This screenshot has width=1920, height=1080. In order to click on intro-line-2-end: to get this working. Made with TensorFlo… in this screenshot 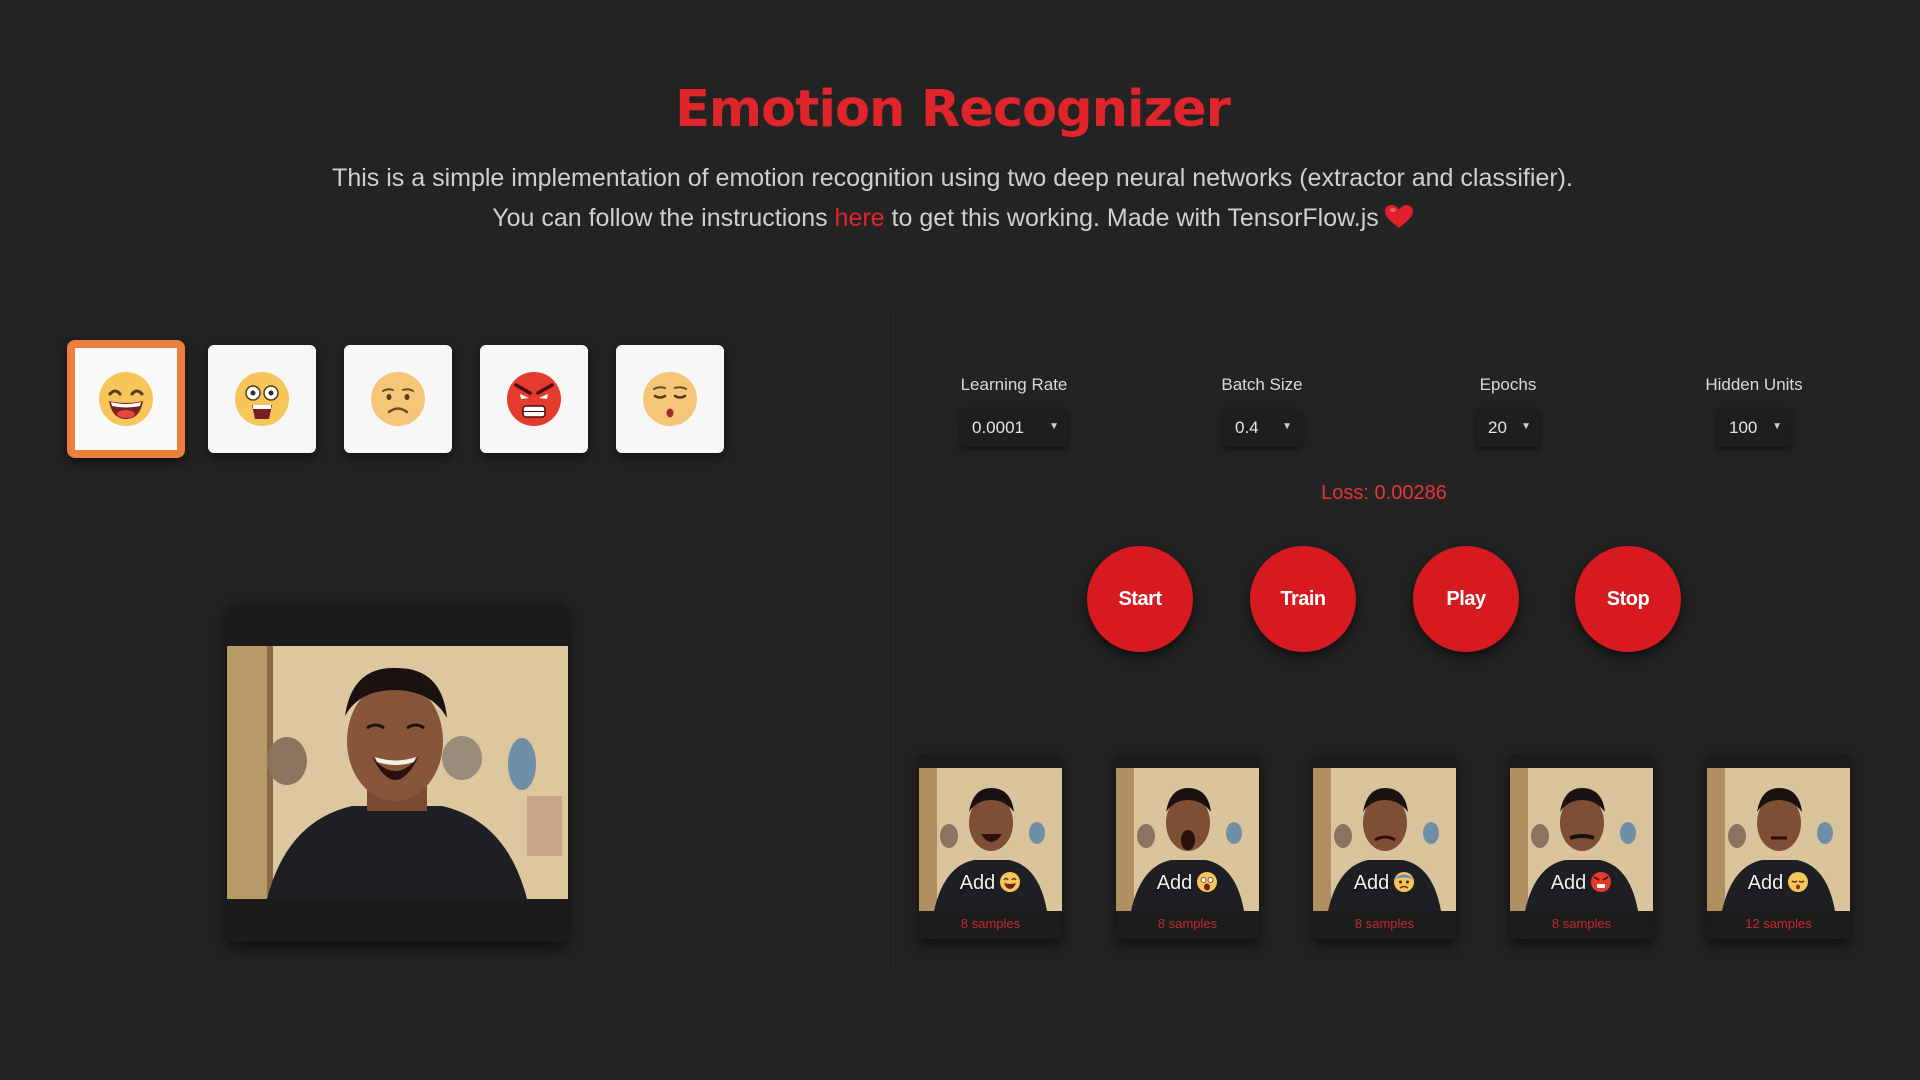, I will do `click(1131, 218)`.